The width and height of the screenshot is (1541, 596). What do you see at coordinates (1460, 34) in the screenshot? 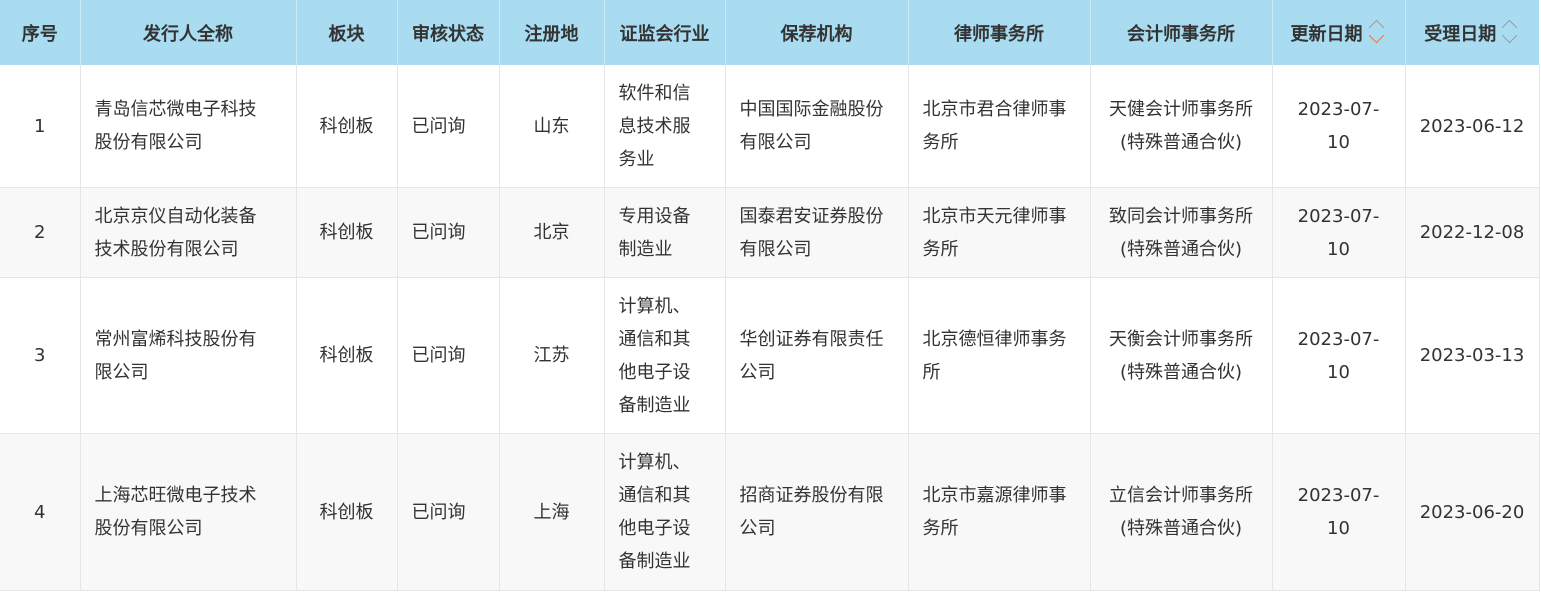
I see `header-accept-date-label: 受理日期` at bounding box center [1460, 34].